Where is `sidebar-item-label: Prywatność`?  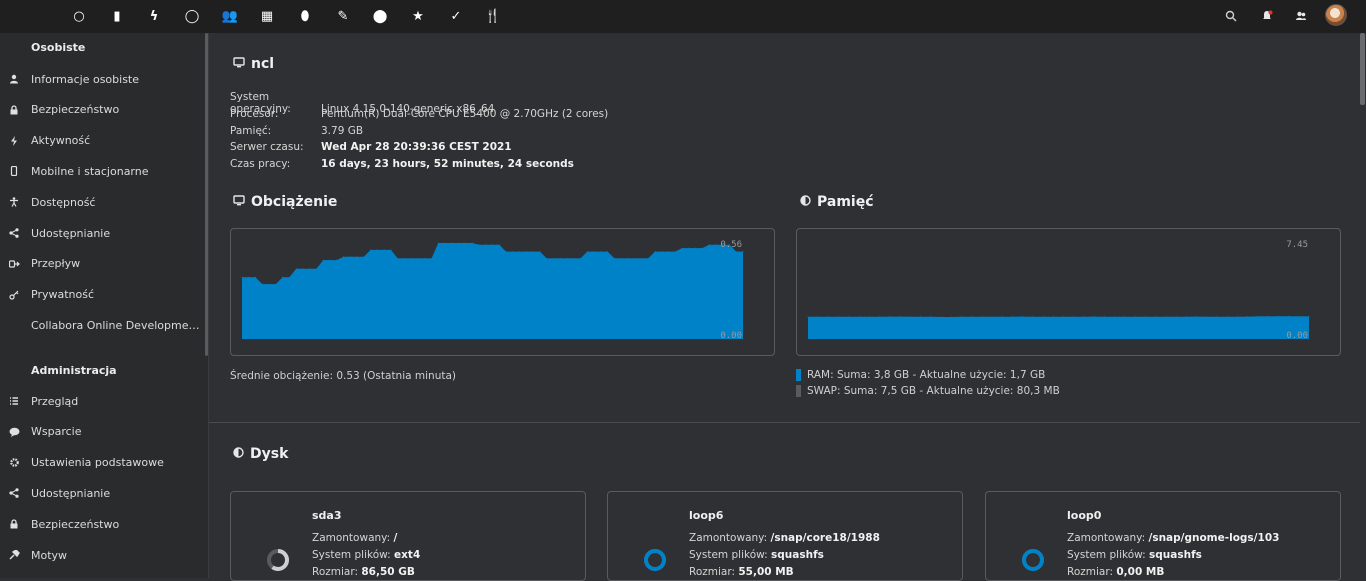 sidebar-item-label: Prywatność is located at coordinates (63, 295).